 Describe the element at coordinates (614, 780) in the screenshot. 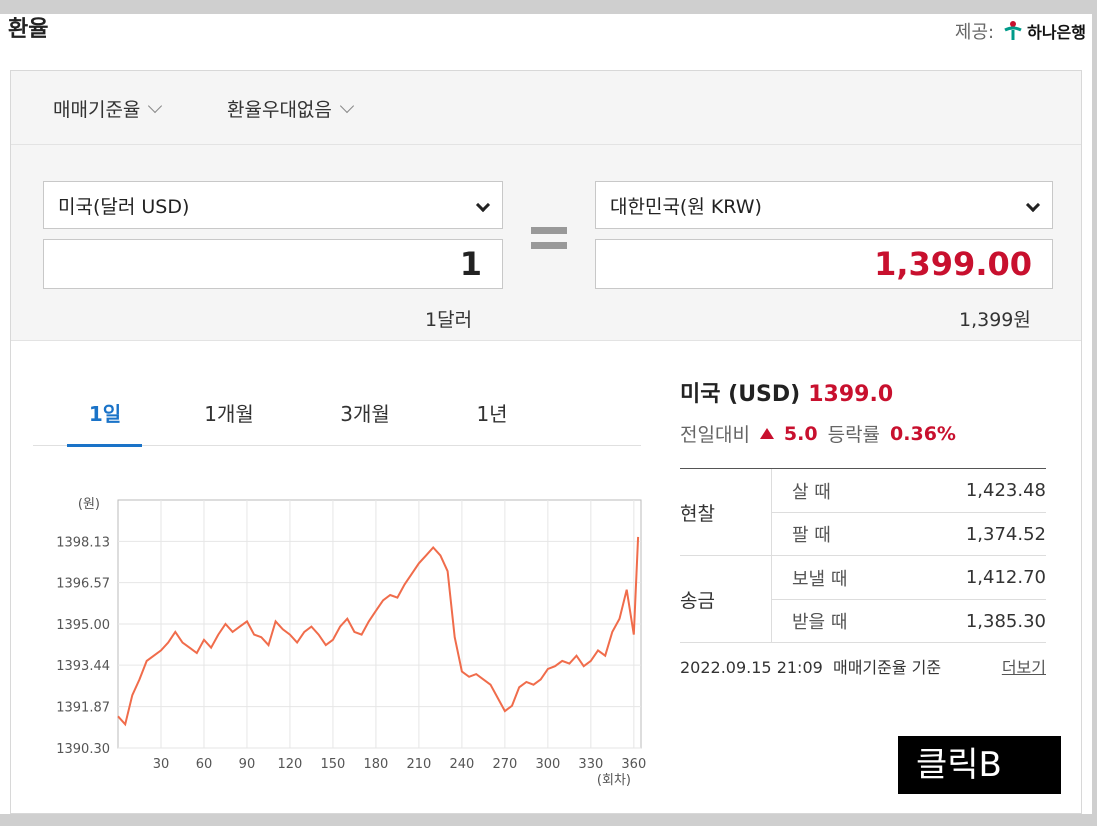

I see `x-axis-label: (회차)` at that location.